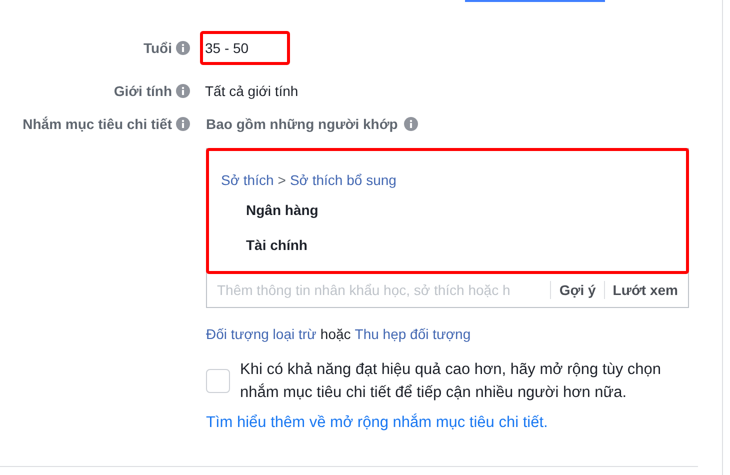 The height and width of the screenshot is (475, 730). What do you see at coordinates (97, 124) in the screenshot?
I see `field-label: Nhắm mục tiêu chi tiết` at bounding box center [97, 124].